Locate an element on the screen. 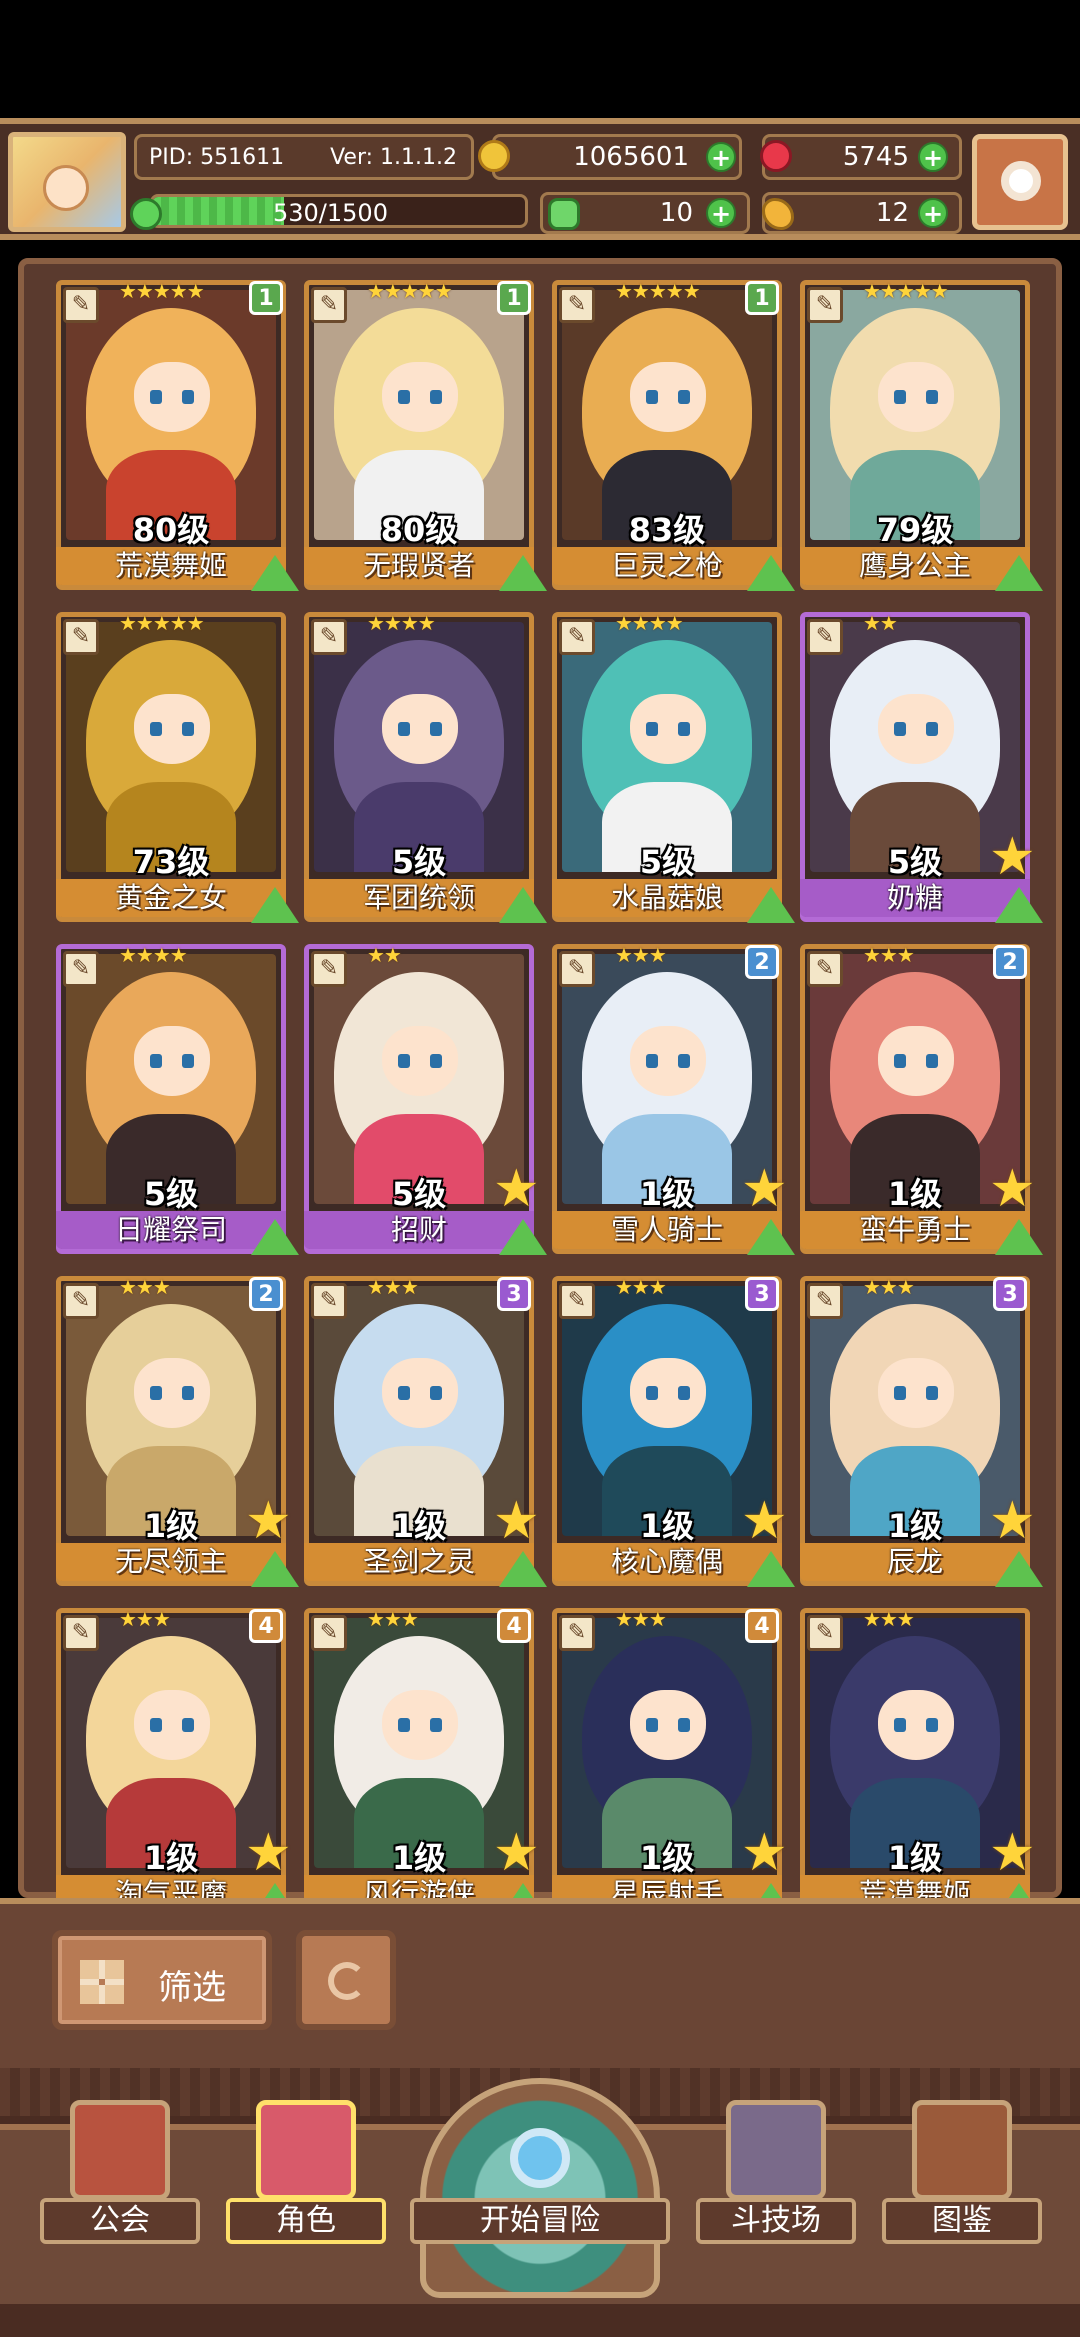 The width and height of the screenshot is (1080, 2337). rank-badge: 3 is located at coordinates (514, 1294).